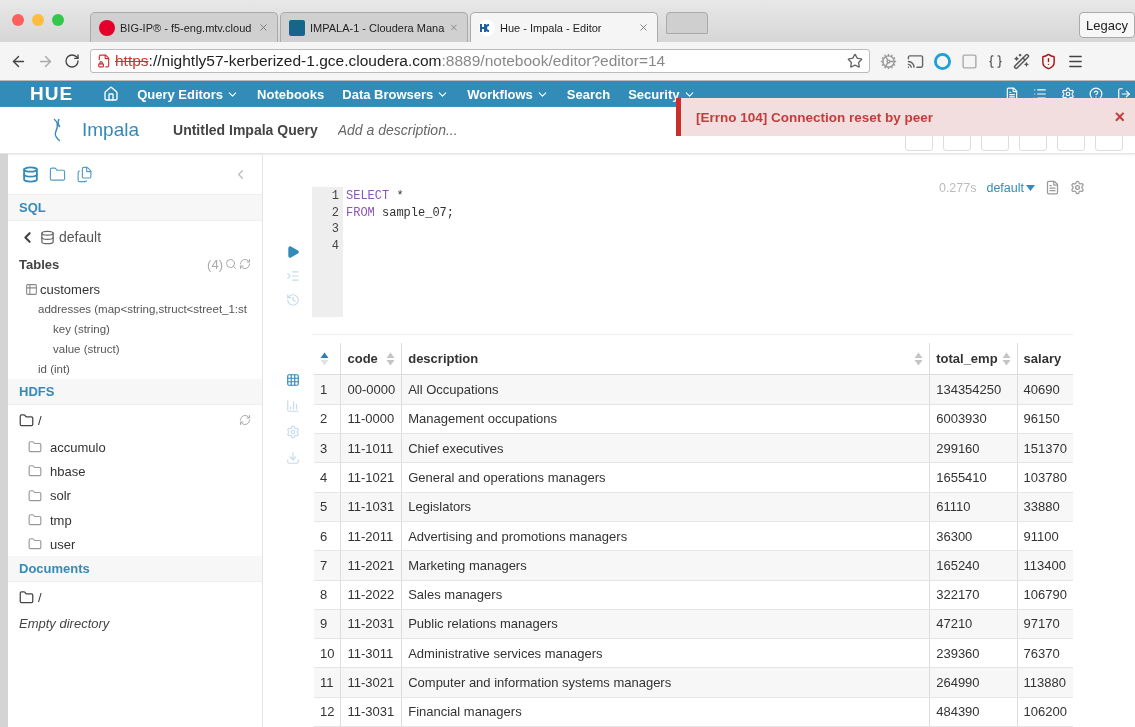  Describe the element at coordinates (57, 174) in the screenshot. I see `folder-panel-icon` at that location.